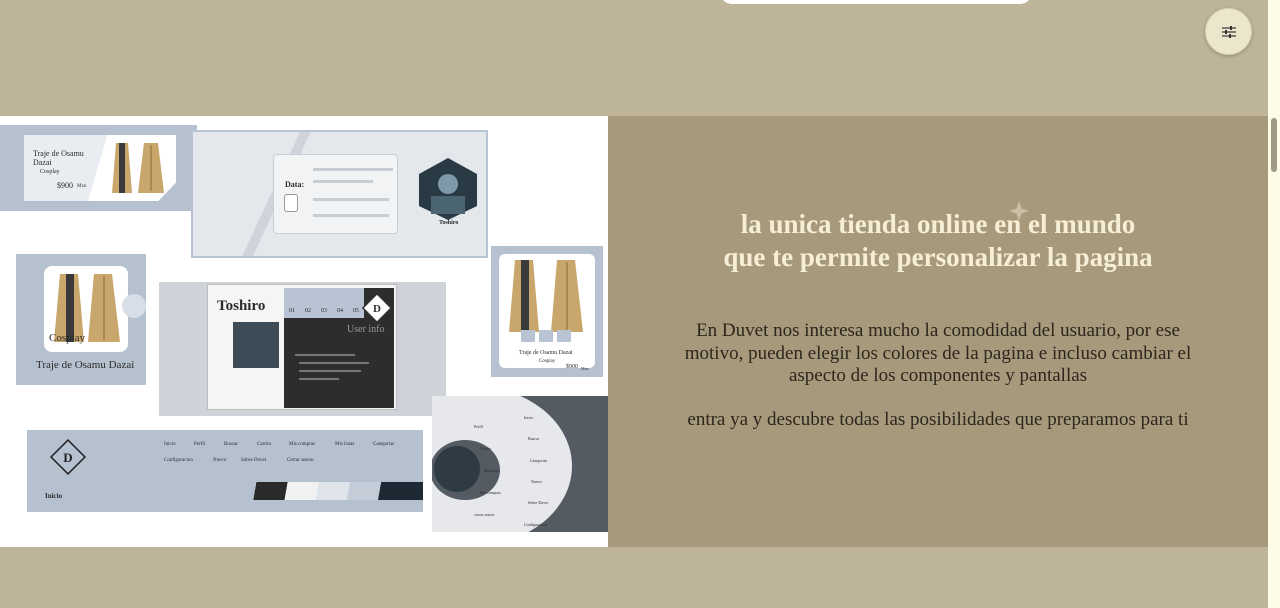 This screenshot has width=1280, height=608. What do you see at coordinates (383, 444) in the screenshot?
I see `nav-link-categorias: Categorias` at bounding box center [383, 444].